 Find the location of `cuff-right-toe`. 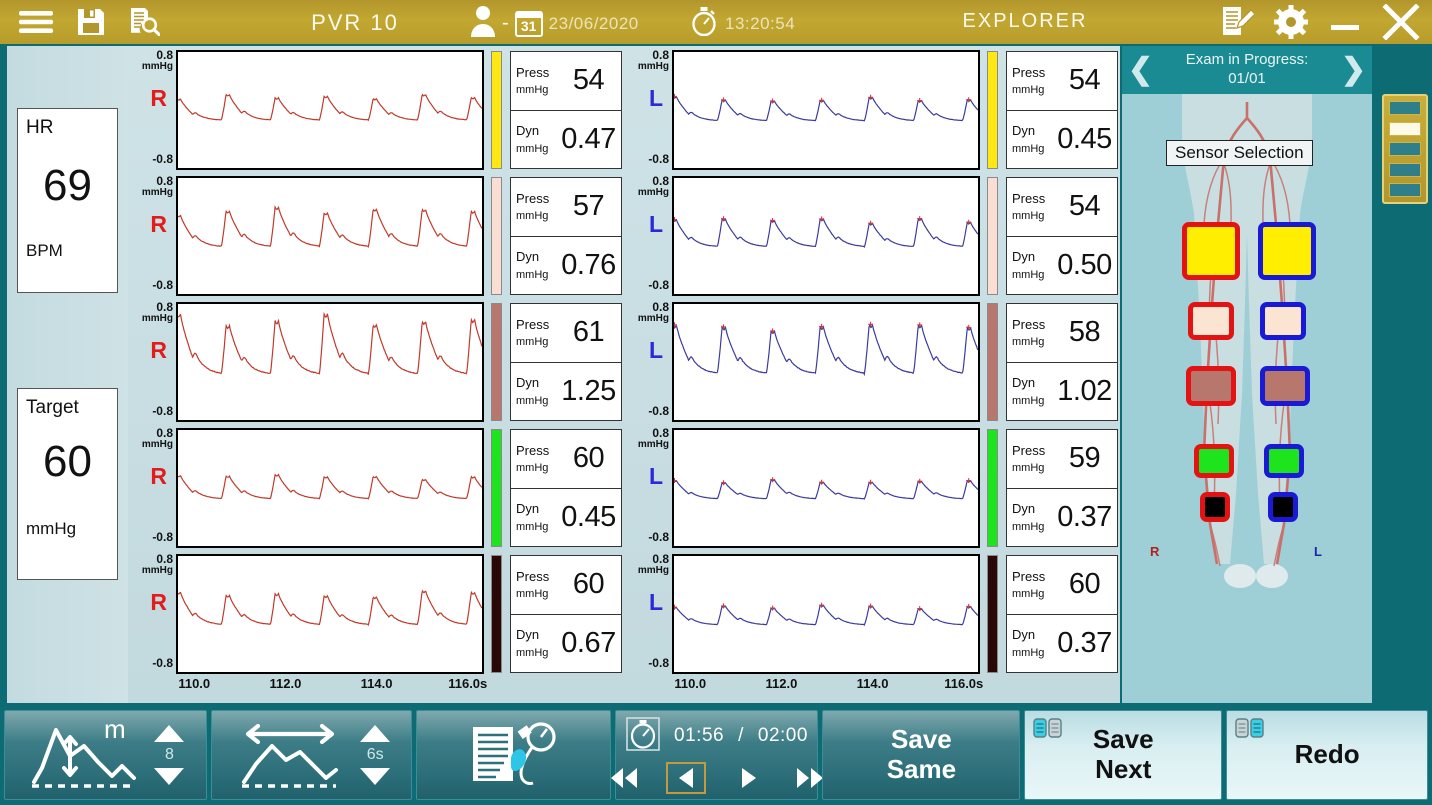

cuff-right-toe is located at coordinates (1215, 507).